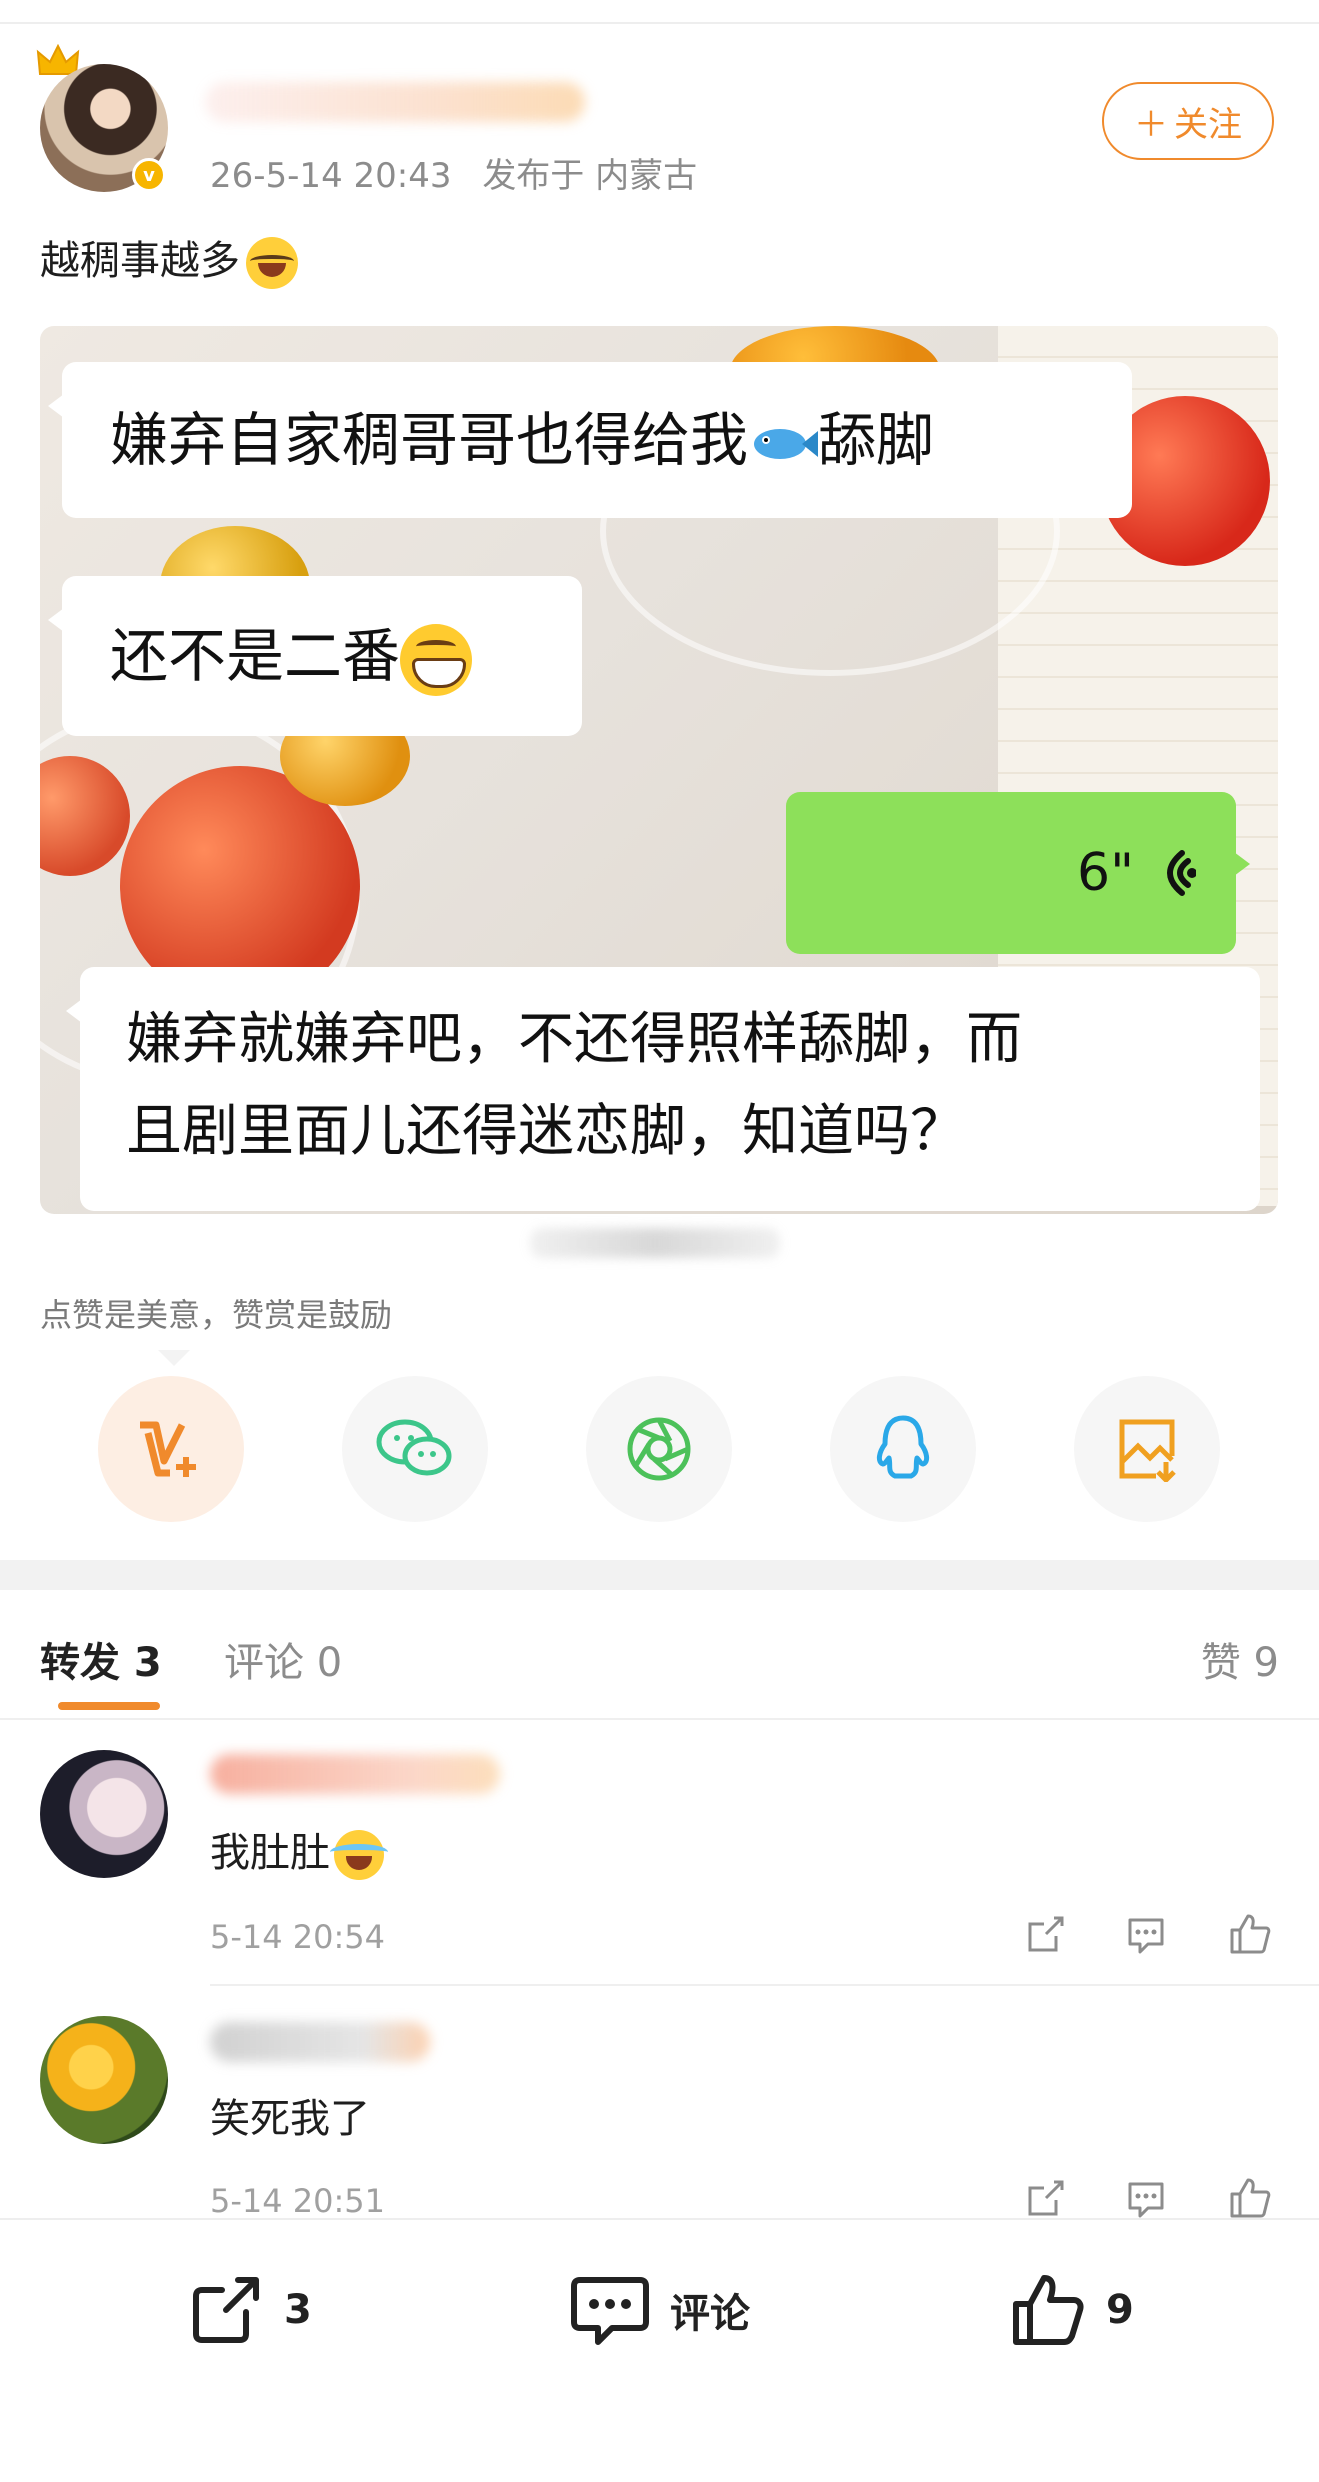  I want to click on voice-message-bubble: 6", so click(1018, 873).